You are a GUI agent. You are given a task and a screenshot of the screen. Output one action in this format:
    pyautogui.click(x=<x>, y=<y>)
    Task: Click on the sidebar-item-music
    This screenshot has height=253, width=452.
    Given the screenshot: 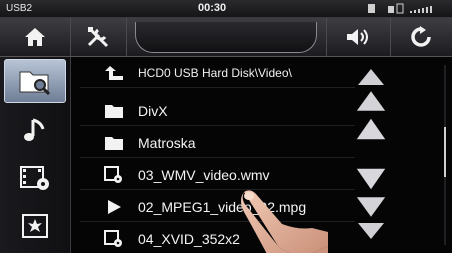 What is the action you would take?
    pyautogui.click(x=35, y=130)
    